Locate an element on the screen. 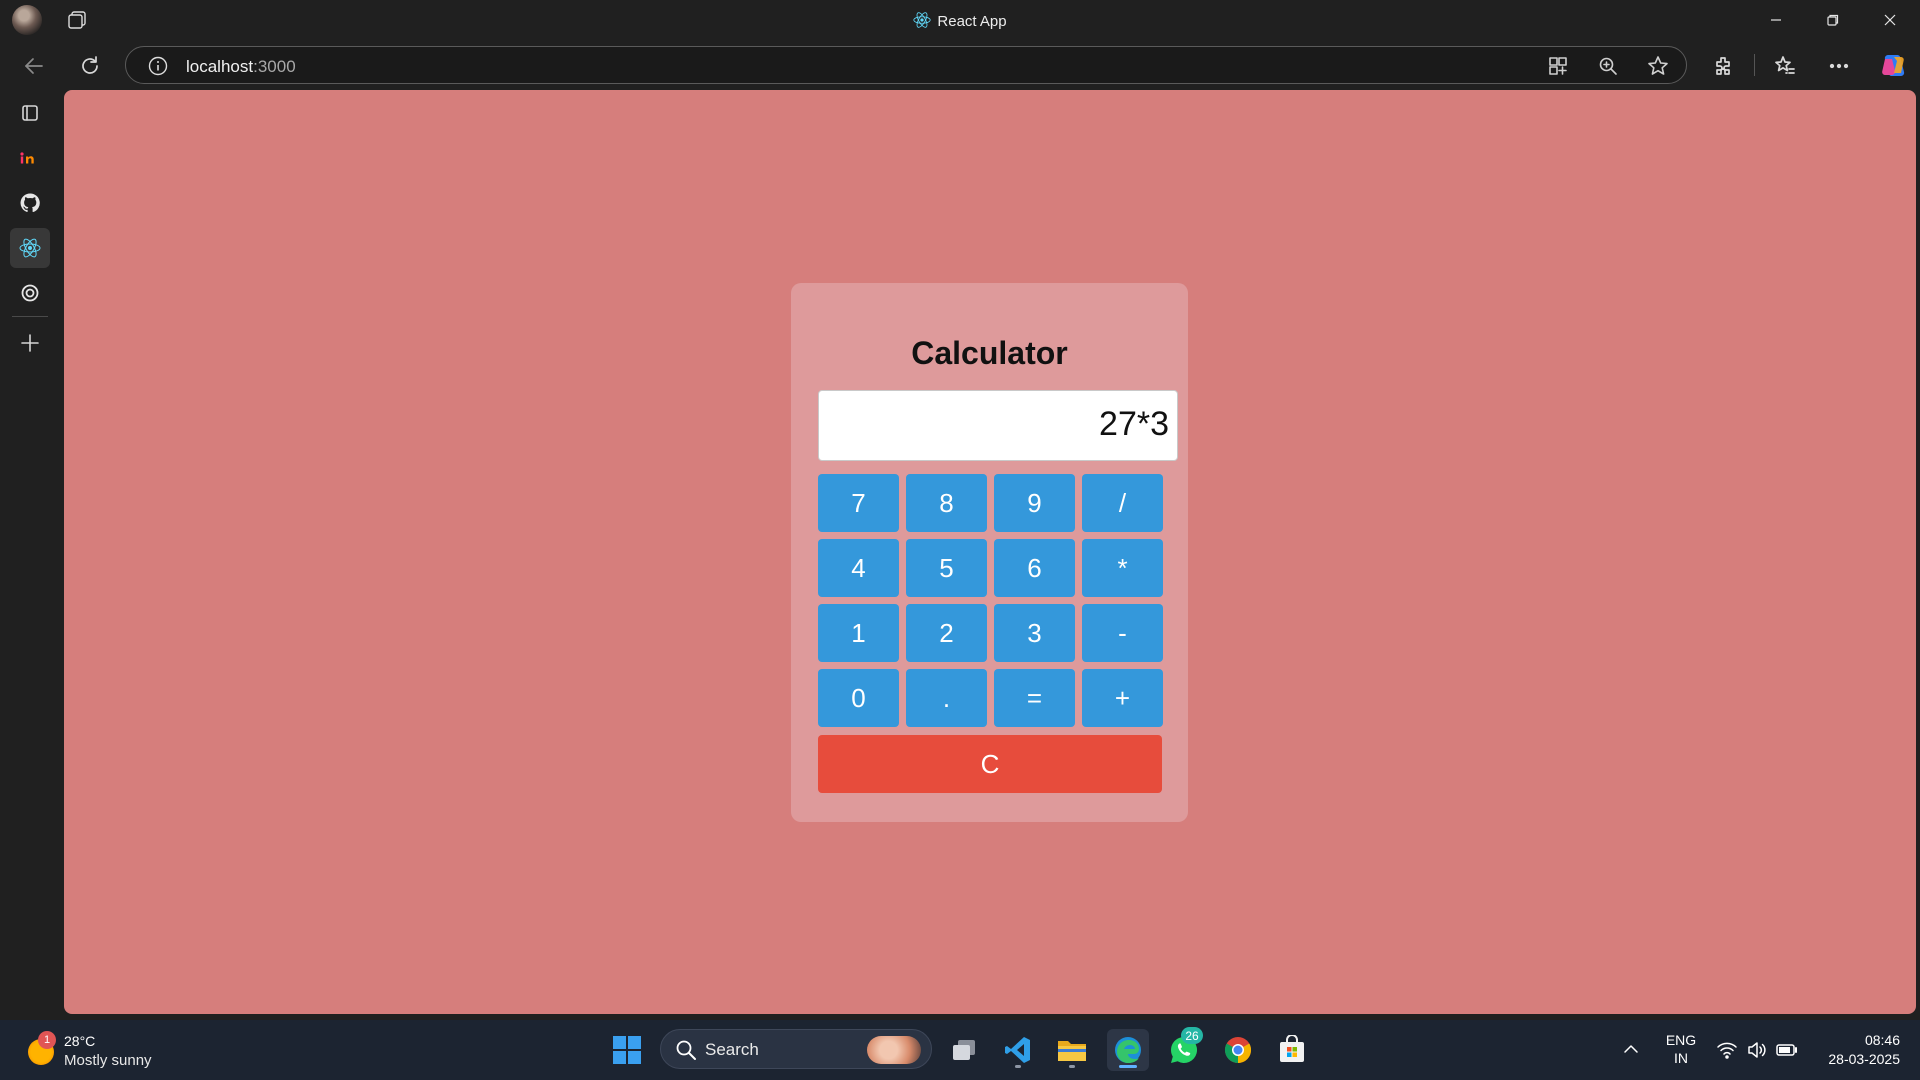  wifi-icon is located at coordinates (1727, 1052).